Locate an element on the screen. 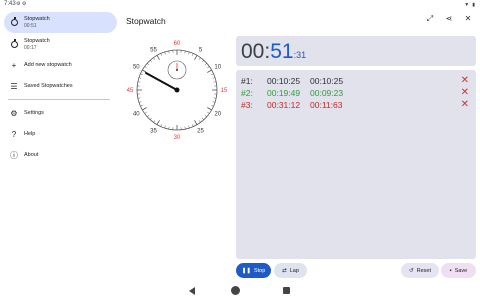 This screenshot has height=300, width=480. save-button: ▪ Save is located at coordinates (458, 270).